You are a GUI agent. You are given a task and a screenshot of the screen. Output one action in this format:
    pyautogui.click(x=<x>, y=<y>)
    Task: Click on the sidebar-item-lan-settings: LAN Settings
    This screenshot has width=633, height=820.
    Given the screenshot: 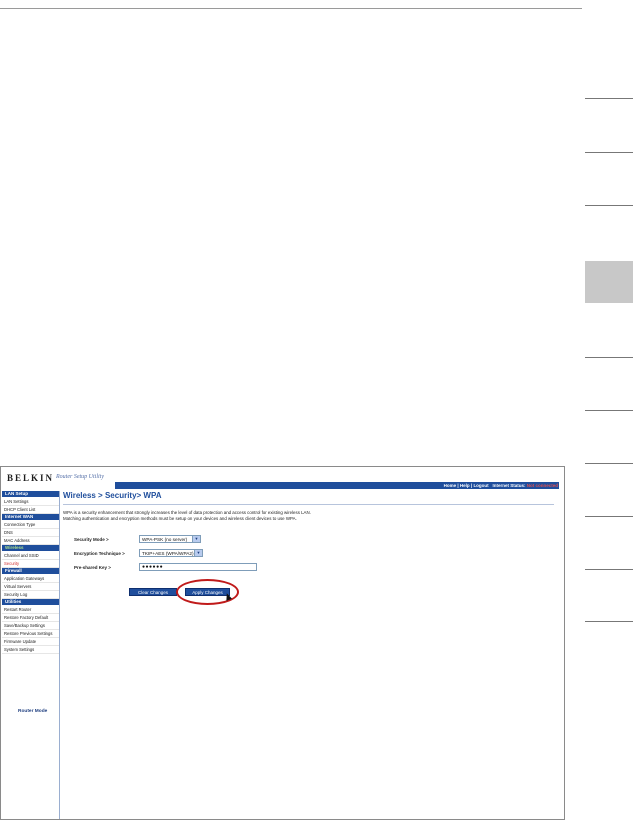 What is the action you would take?
    pyautogui.click(x=30, y=502)
    